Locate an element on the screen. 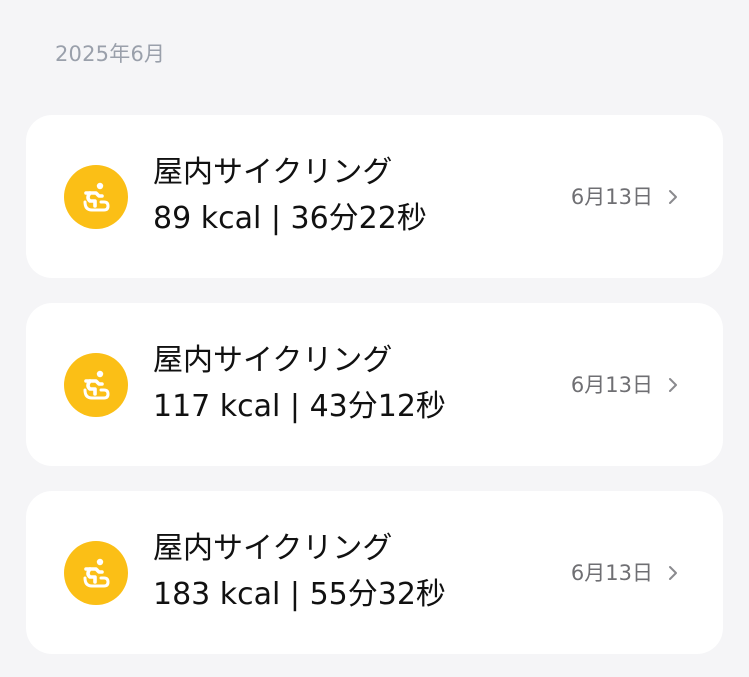 The image size is (749, 677). month-header: 2025年6月 is located at coordinates (110, 54).